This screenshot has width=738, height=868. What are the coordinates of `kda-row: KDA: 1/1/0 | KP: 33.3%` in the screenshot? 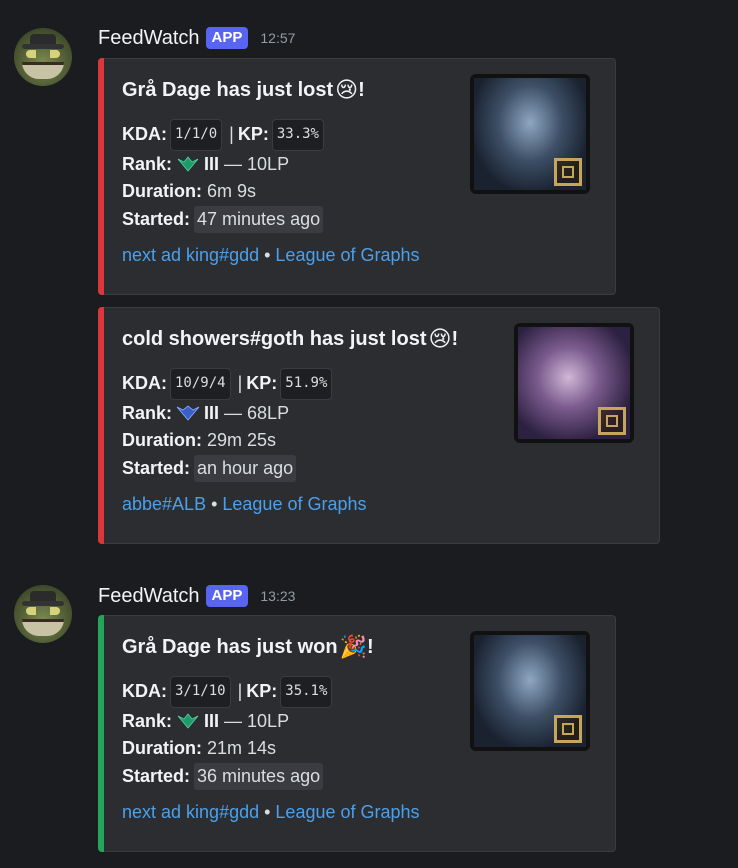 It's located at (224, 135).